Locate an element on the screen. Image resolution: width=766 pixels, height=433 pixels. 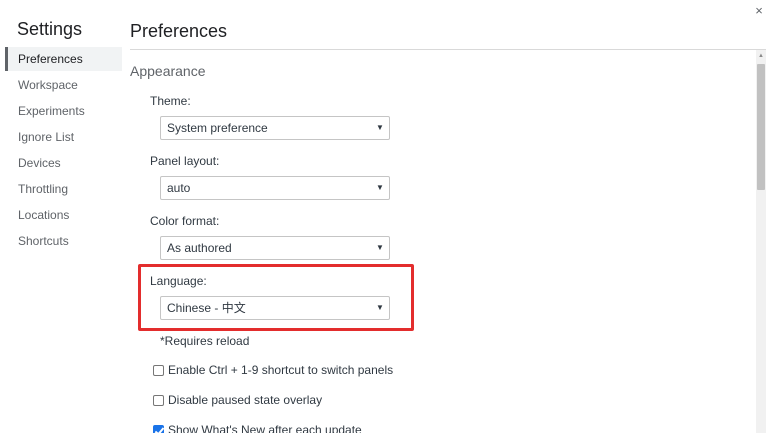
whats-new-label: Show What's New after each update is located at coordinates (265, 428).